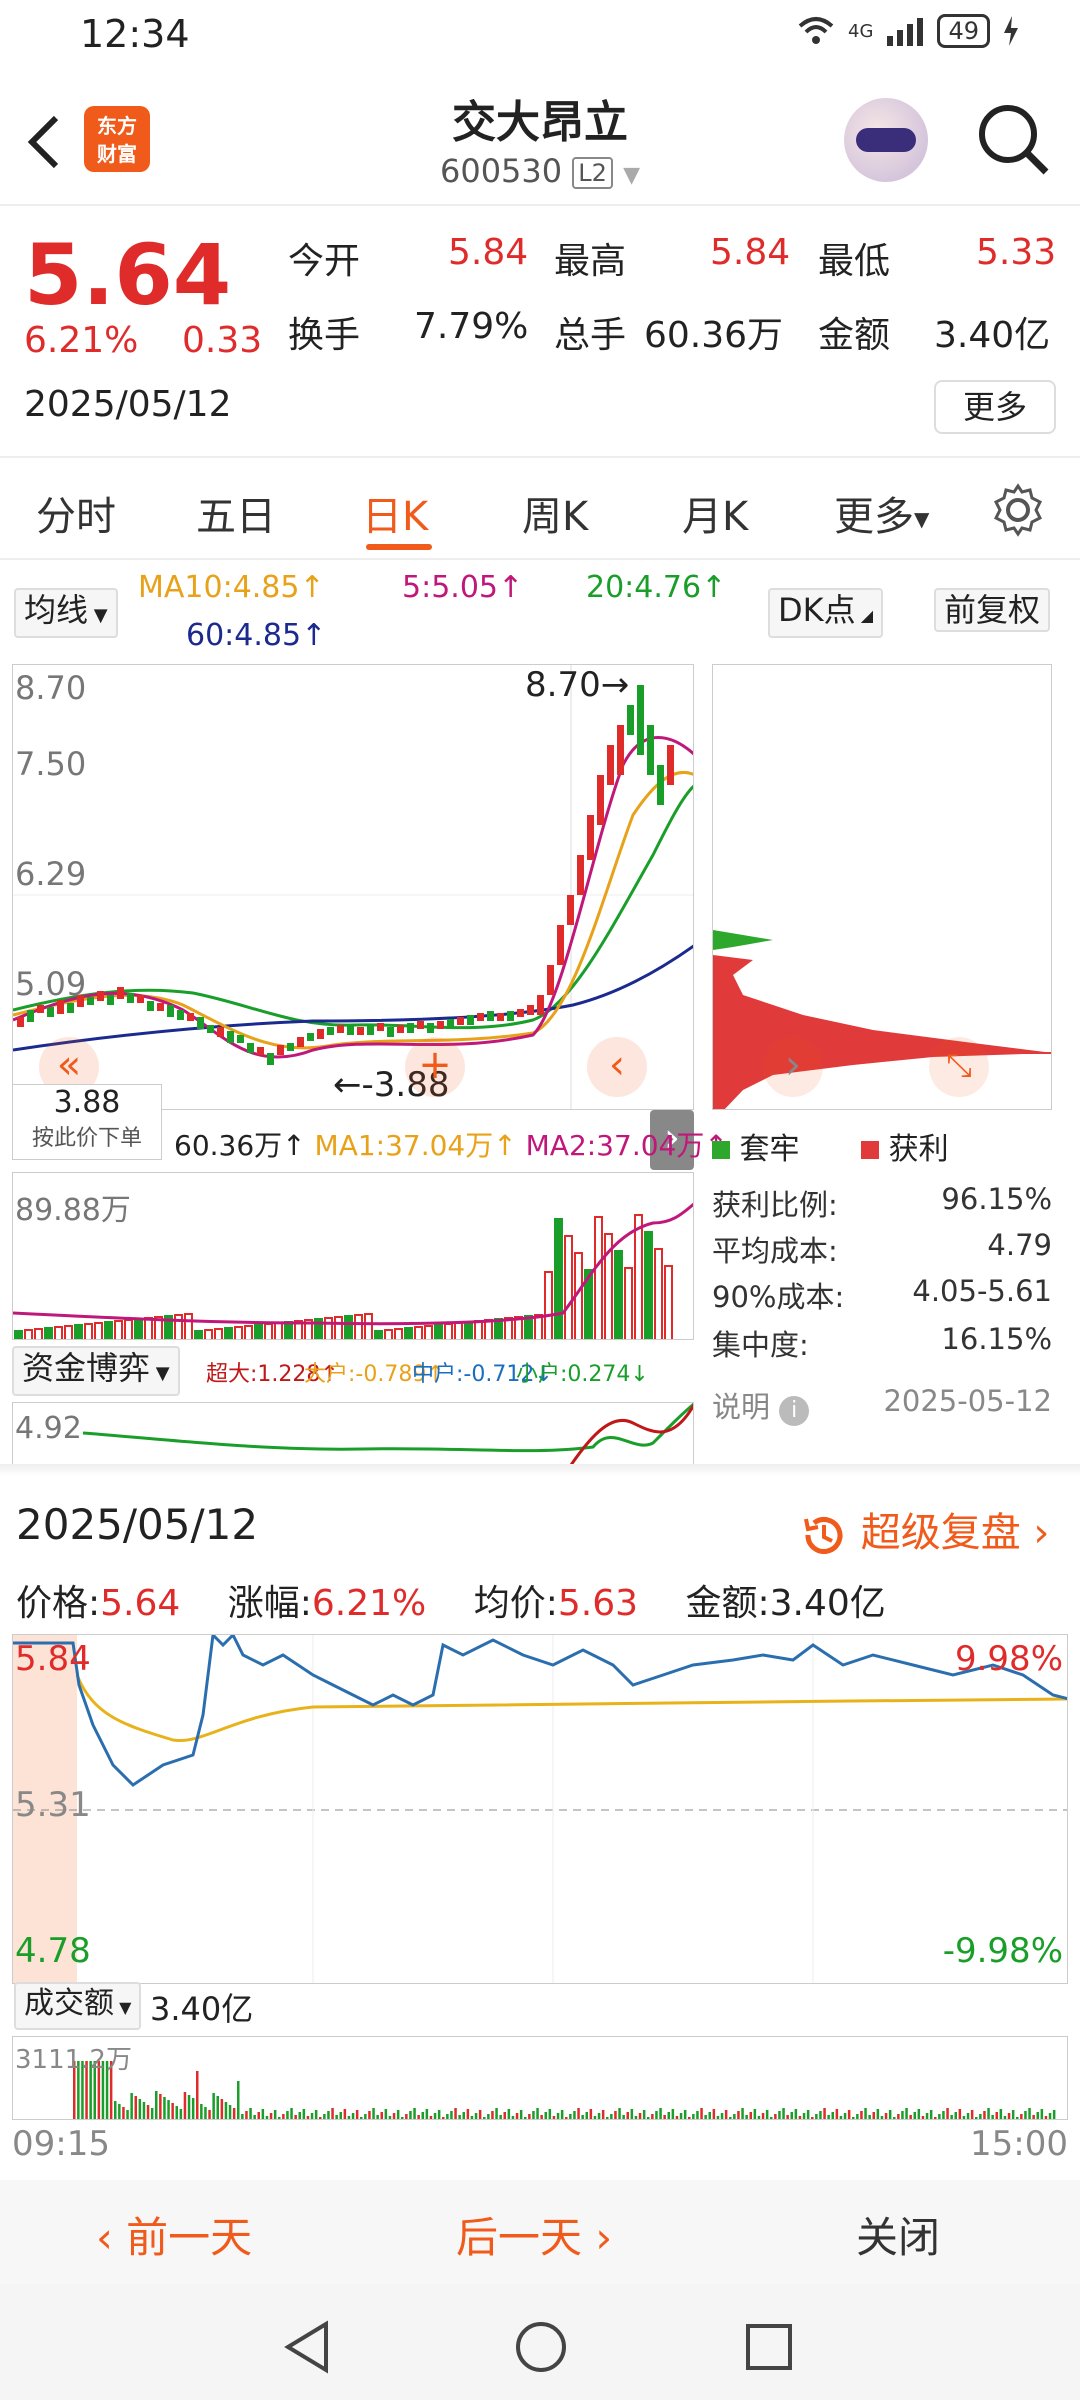  Describe the element at coordinates (816, 30) in the screenshot. I see `wifi-icon` at that location.